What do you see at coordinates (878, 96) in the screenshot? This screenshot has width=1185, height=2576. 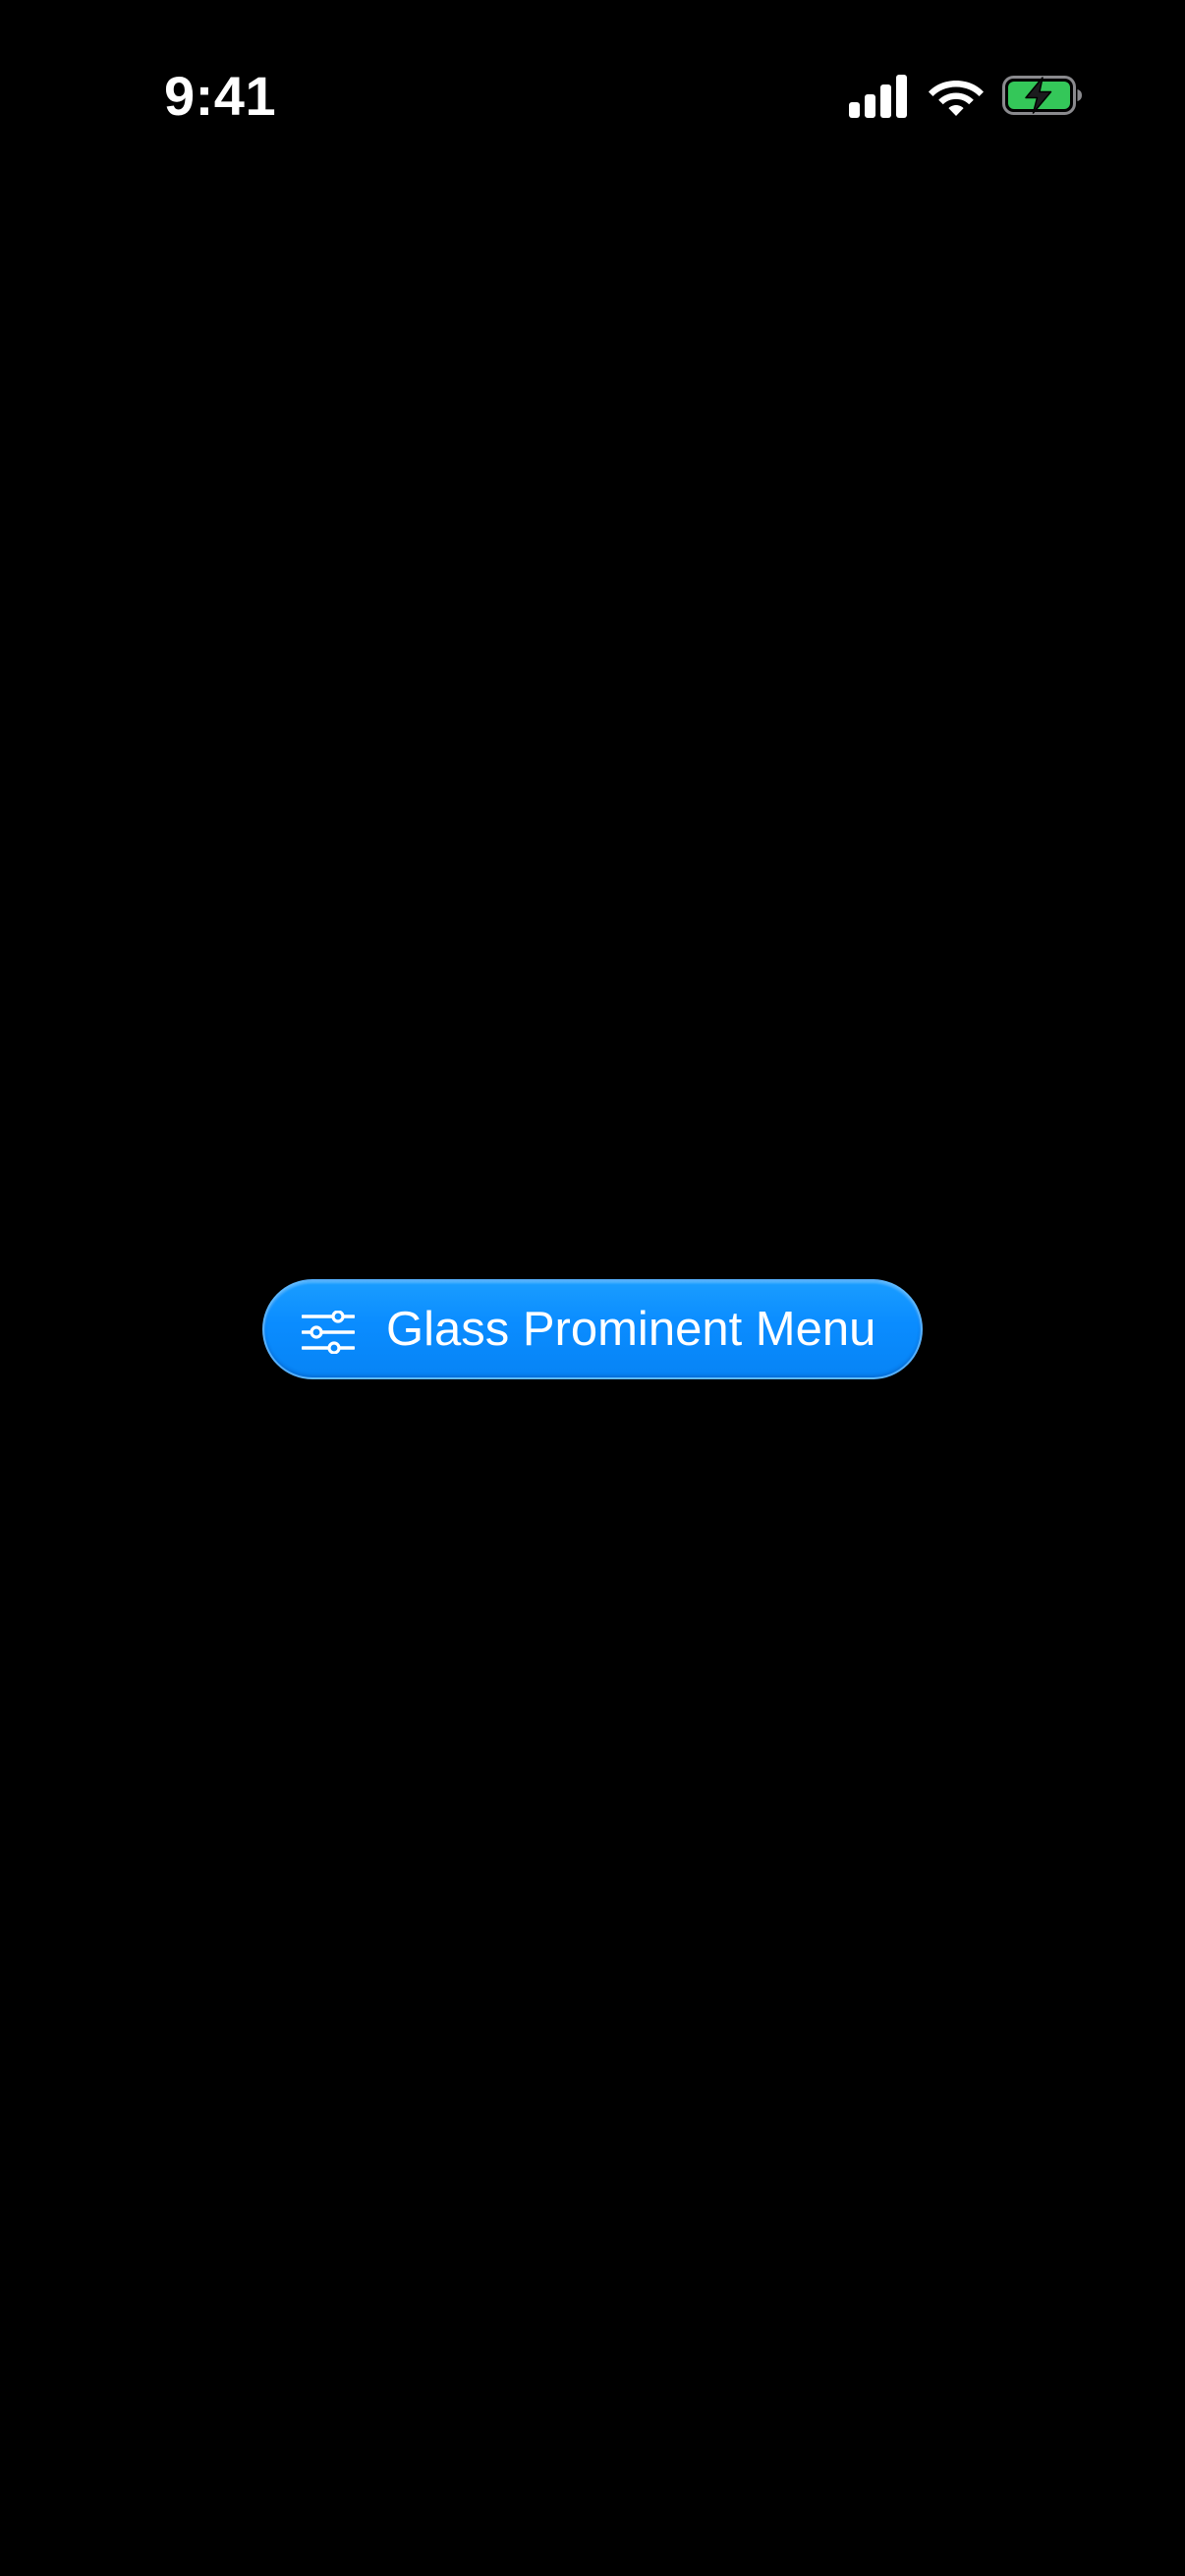 I see `cellular-signal-icon` at bounding box center [878, 96].